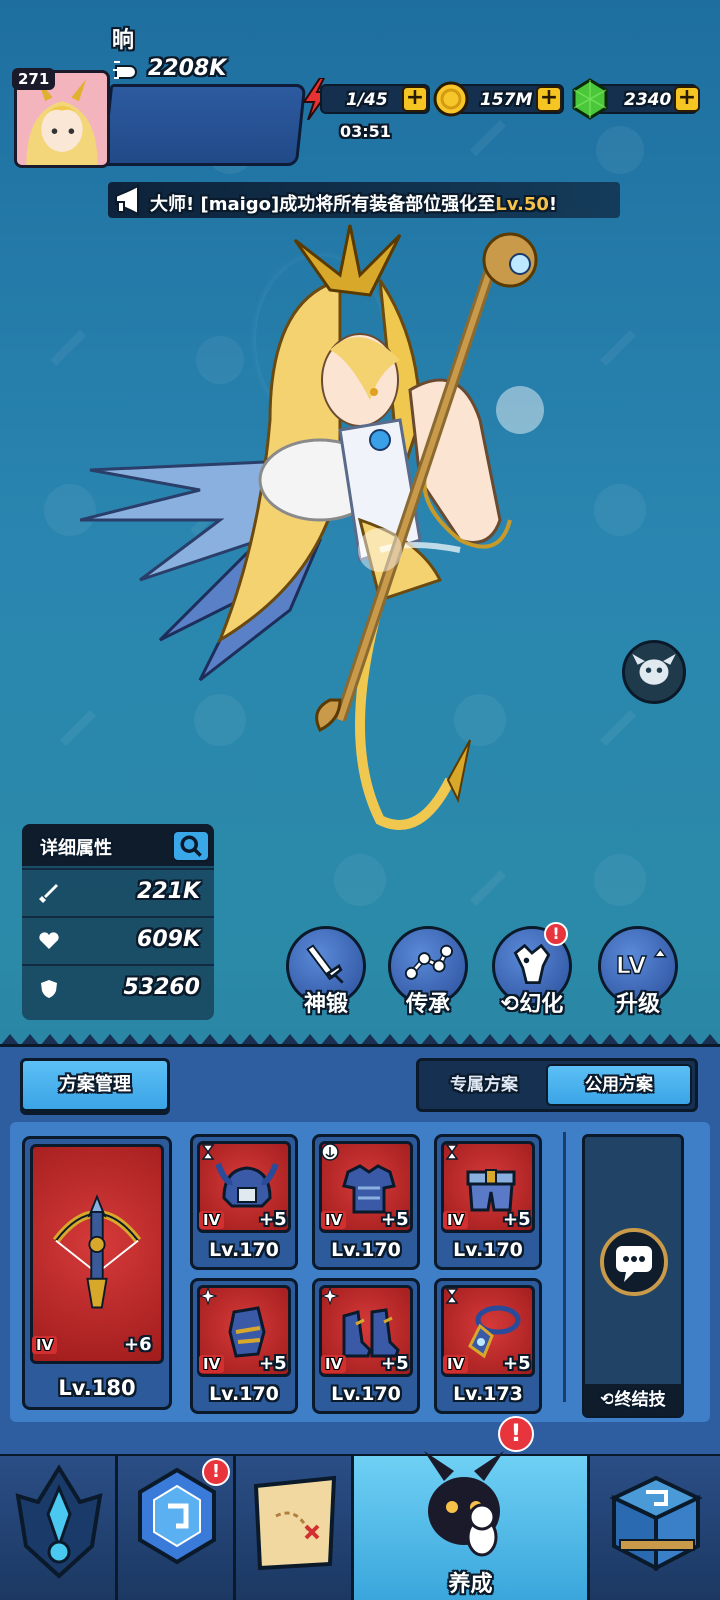 This screenshot has height=1600, width=720. I want to click on svg-text: LV, so click(631, 965).